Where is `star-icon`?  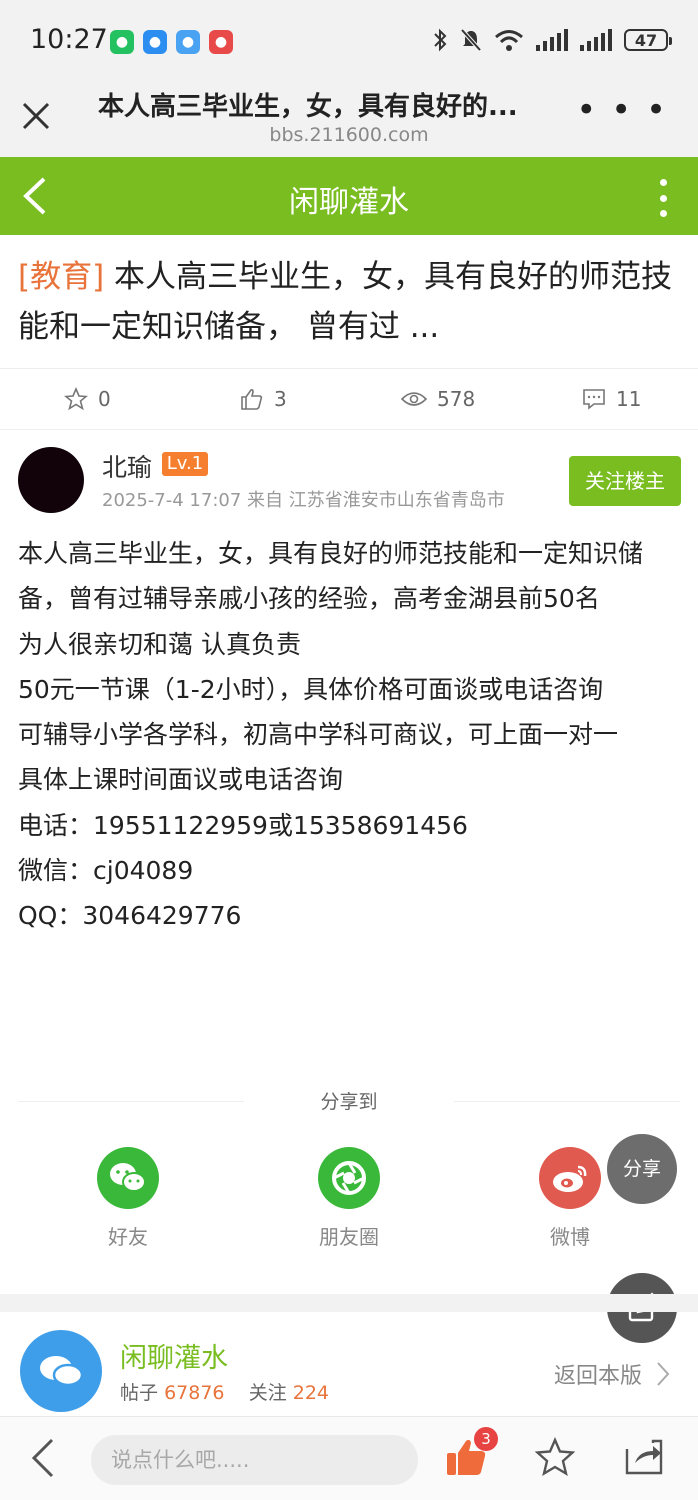 star-icon is located at coordinates (76, 399).